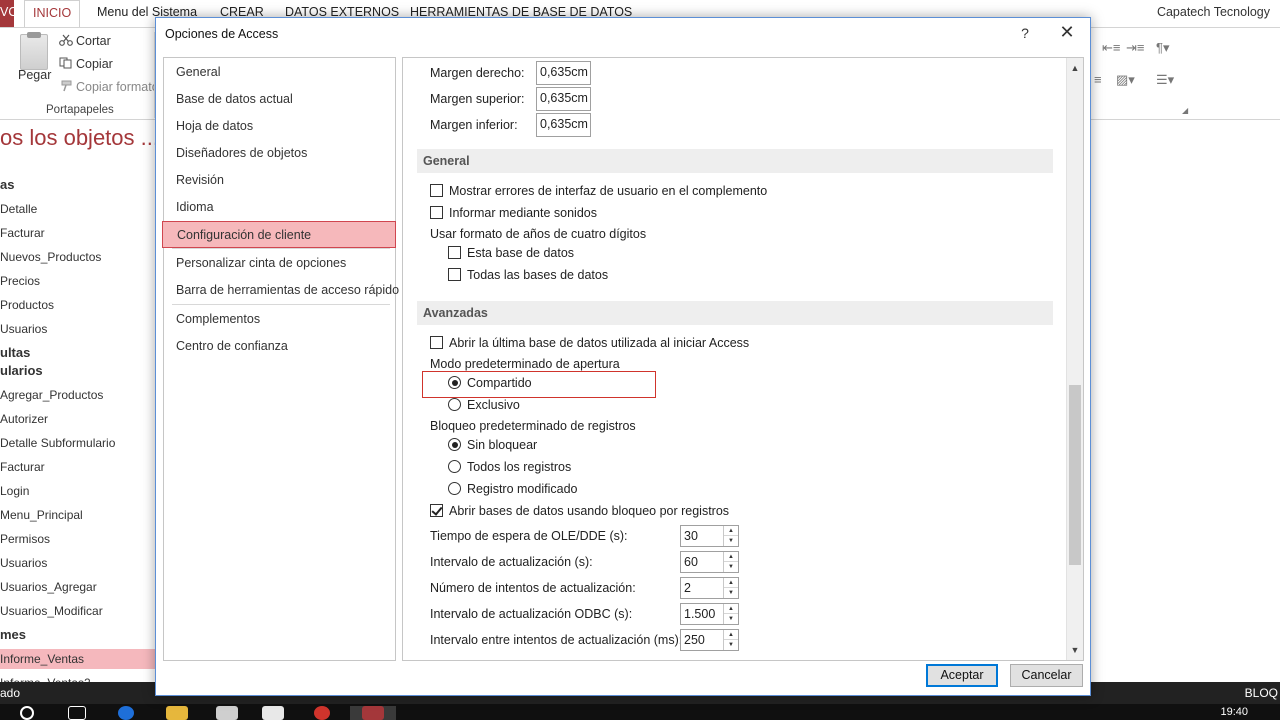 Image resolution: width=1280 pixels, height=720 pixels. What do you see at coordinates (279, 346) in the screenshot?
I see `category-item: Centro de confianza` at bounding box center [279, 346].